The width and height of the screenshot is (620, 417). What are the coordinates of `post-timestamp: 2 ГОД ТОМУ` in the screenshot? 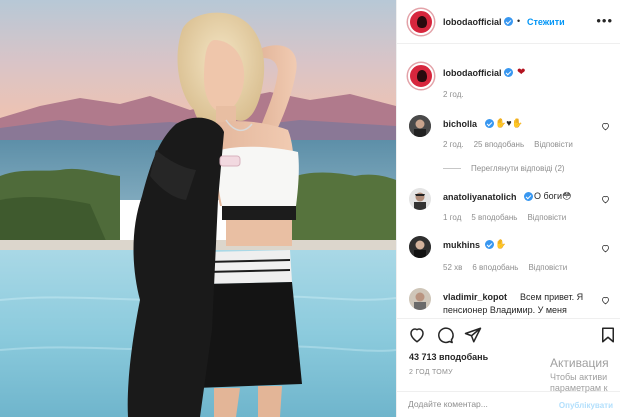 It's located at (431, 372).